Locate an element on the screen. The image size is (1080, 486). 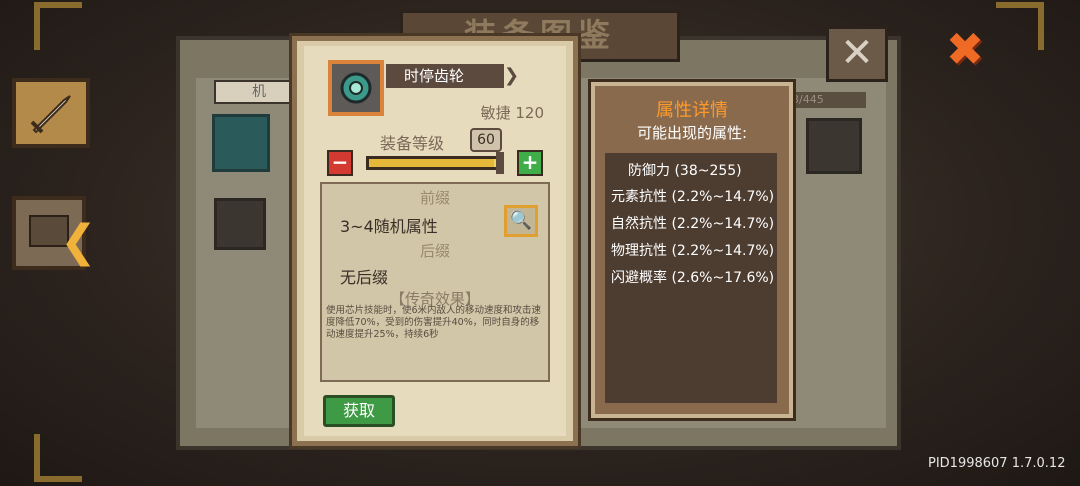
sword-icon is located at coordinates (50, 114).